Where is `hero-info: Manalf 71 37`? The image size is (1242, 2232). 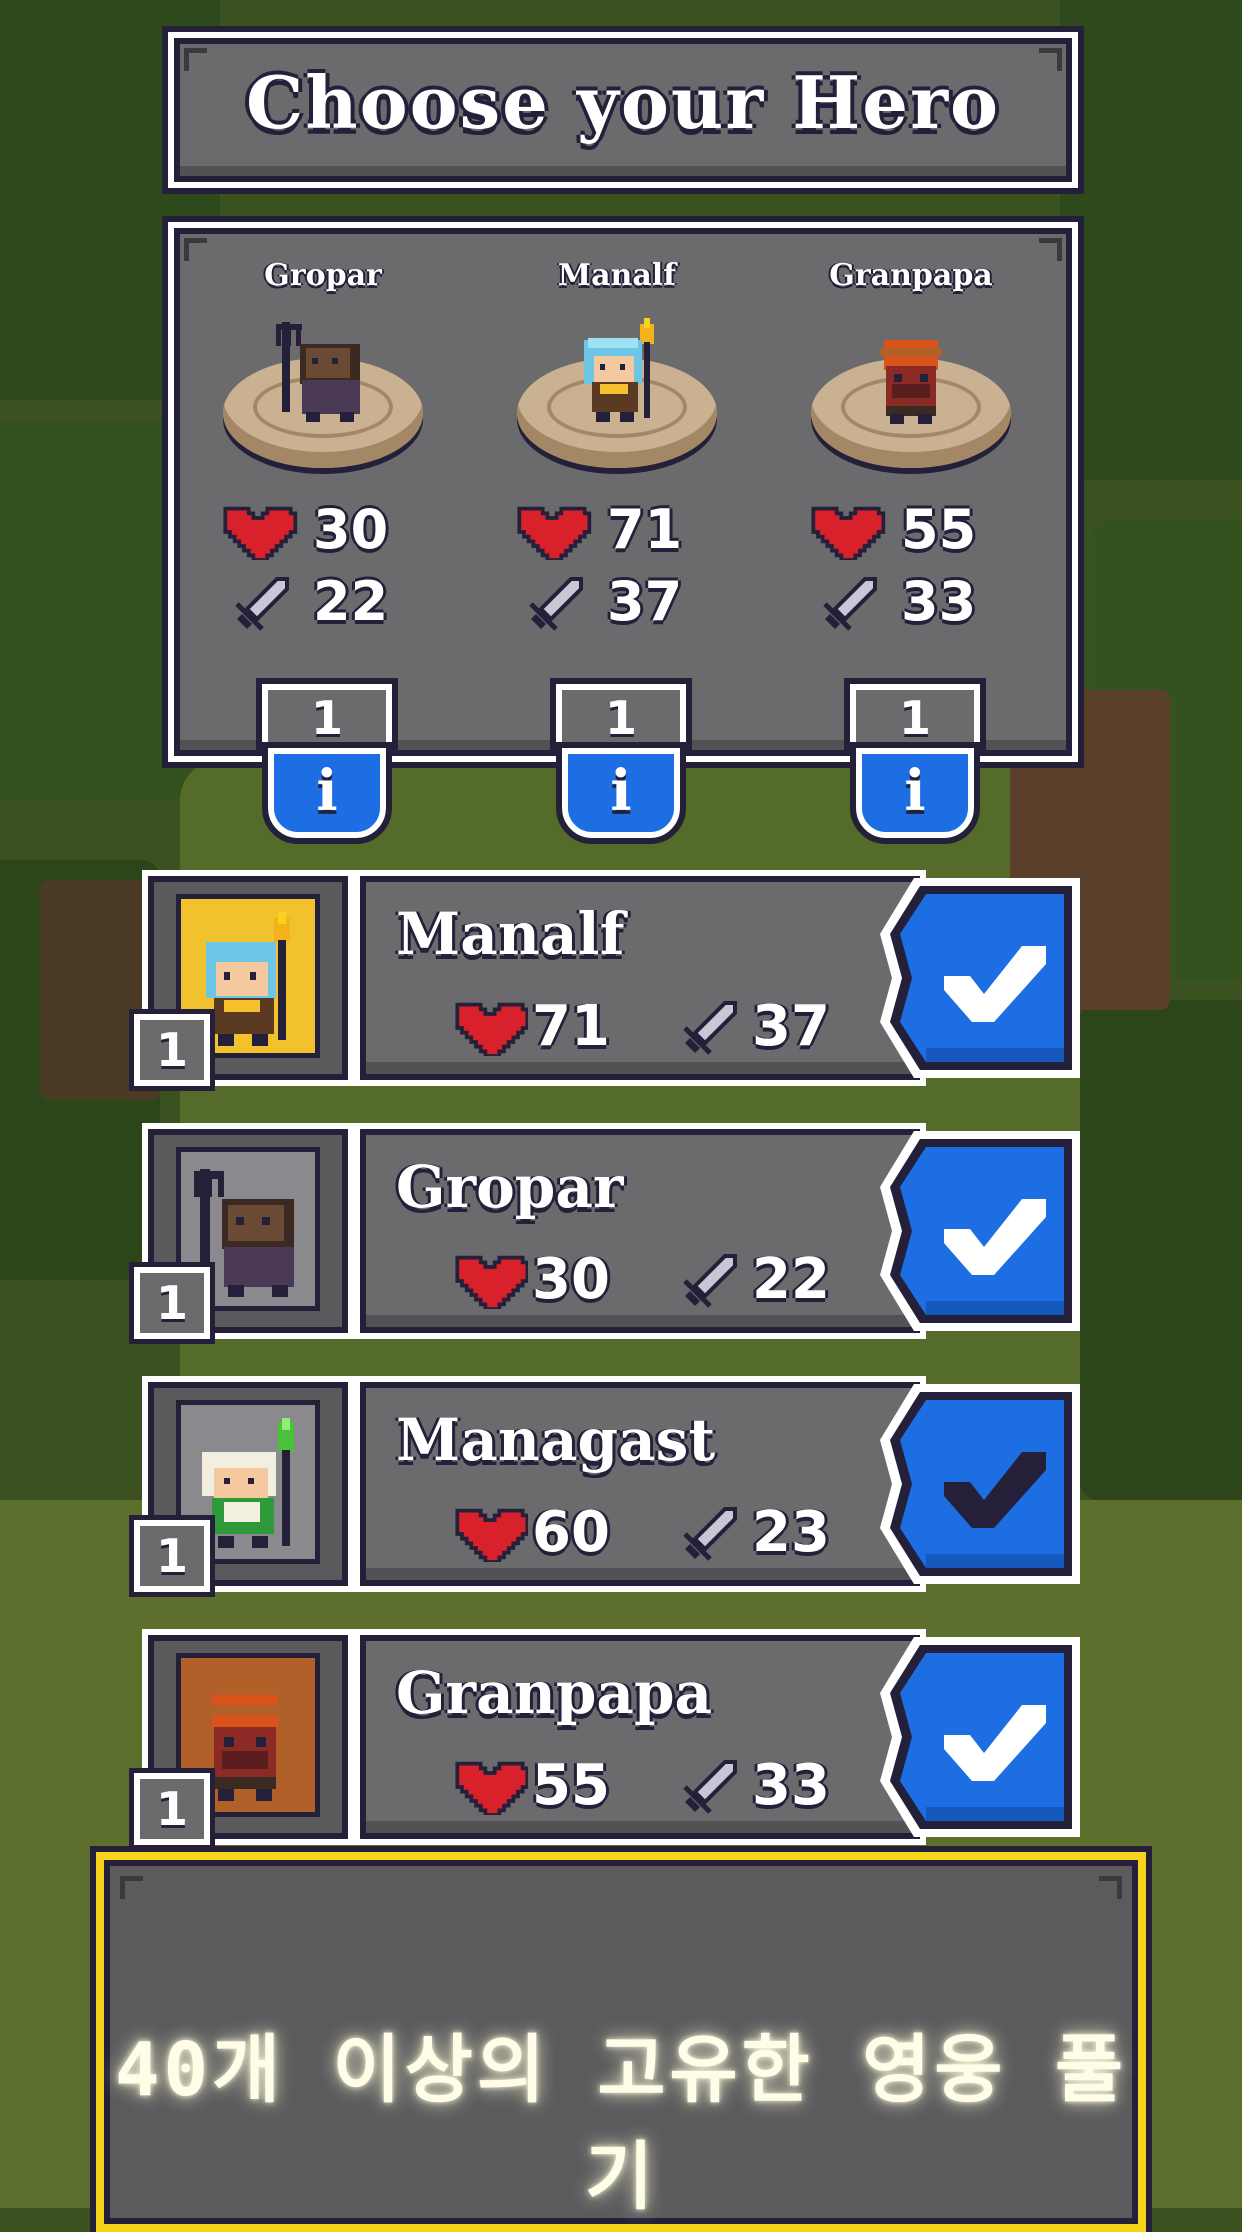 hero-info: Manalf 71 37 is located at coordinates (640, 978).